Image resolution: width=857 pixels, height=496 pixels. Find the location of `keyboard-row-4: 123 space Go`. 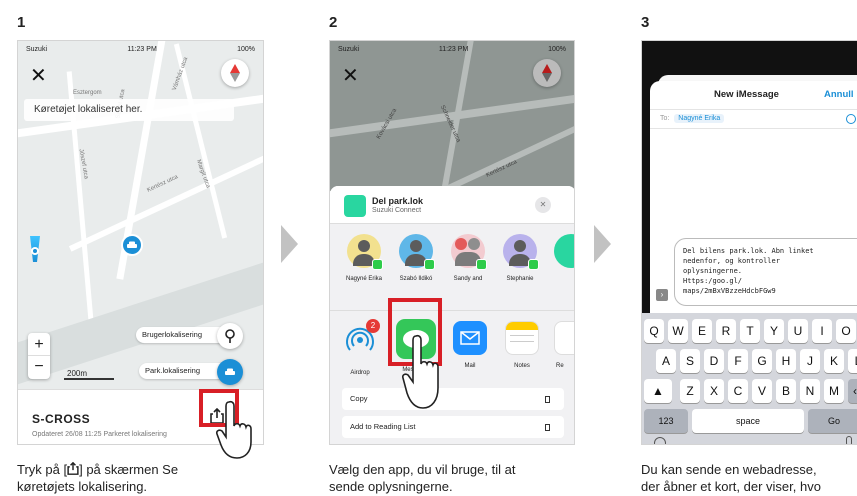

keyboard-row-4: 123 space Go is located at coordinates (749, 421).